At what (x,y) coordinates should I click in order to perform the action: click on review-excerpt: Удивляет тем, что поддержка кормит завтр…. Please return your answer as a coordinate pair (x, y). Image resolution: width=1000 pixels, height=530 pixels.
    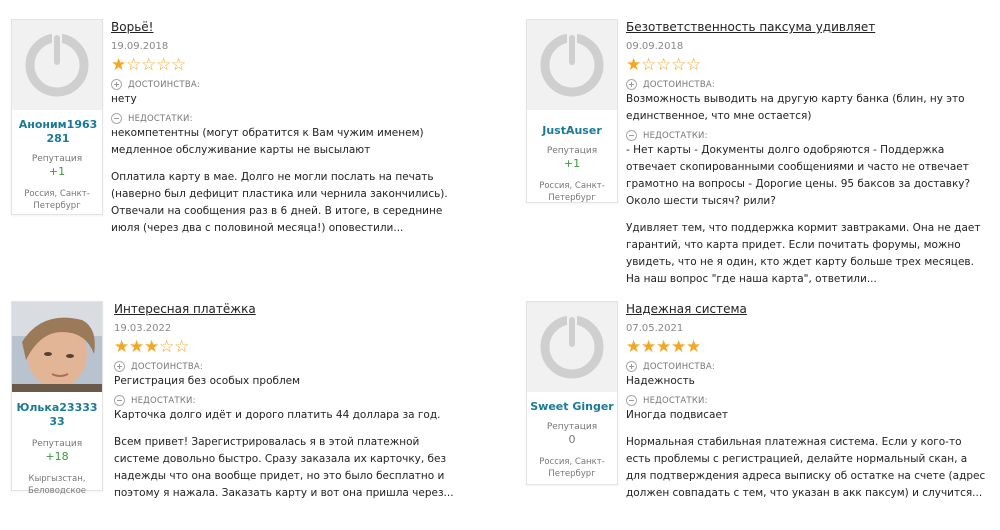
    Looking at the image, I should click on (803, 253).